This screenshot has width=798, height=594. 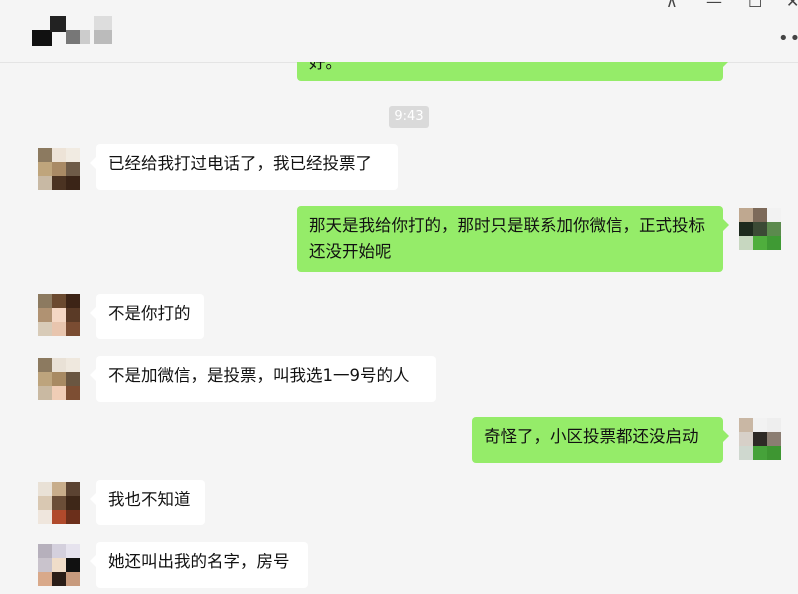 What do you see at coordinates (199, 561) in the screenshot?
I see `message-text: 她还叫出我的名字，房号` at bounding box center [199, 561].